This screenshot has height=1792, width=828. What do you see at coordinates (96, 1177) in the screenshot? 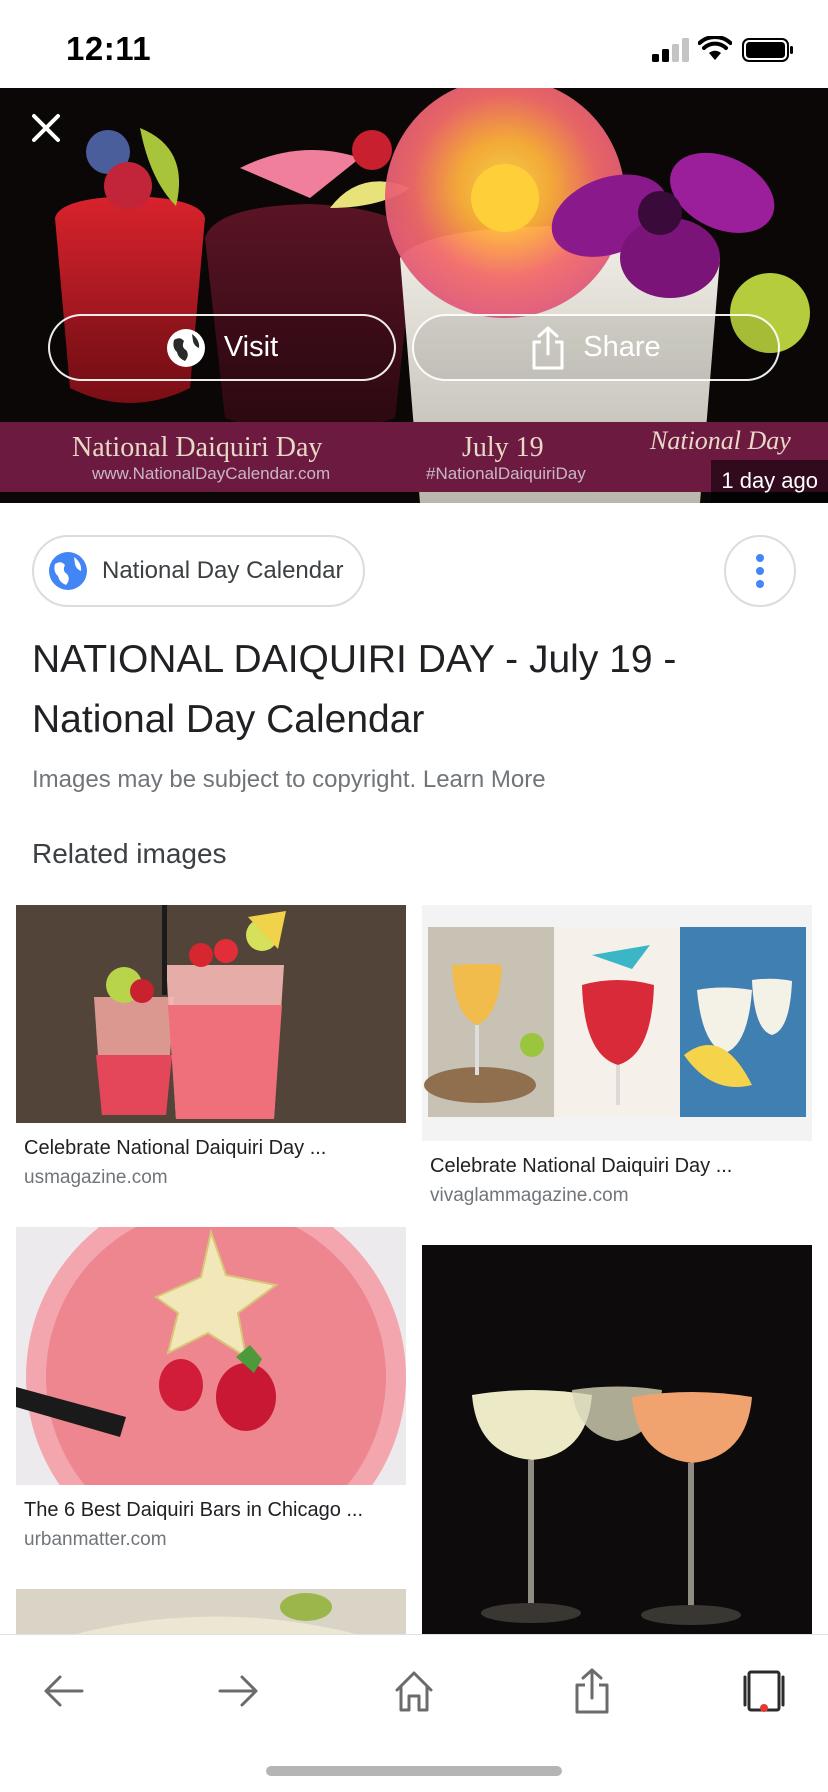
I see `card-domain: usmagazine.com` at bounding box center [96, 1177].